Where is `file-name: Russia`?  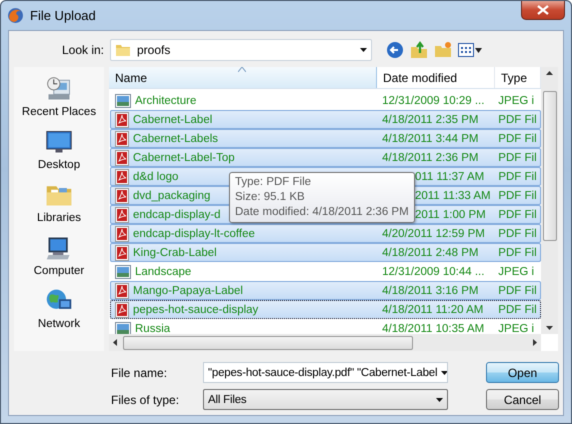
file-name: Russia is located at coordinates (152, 328).